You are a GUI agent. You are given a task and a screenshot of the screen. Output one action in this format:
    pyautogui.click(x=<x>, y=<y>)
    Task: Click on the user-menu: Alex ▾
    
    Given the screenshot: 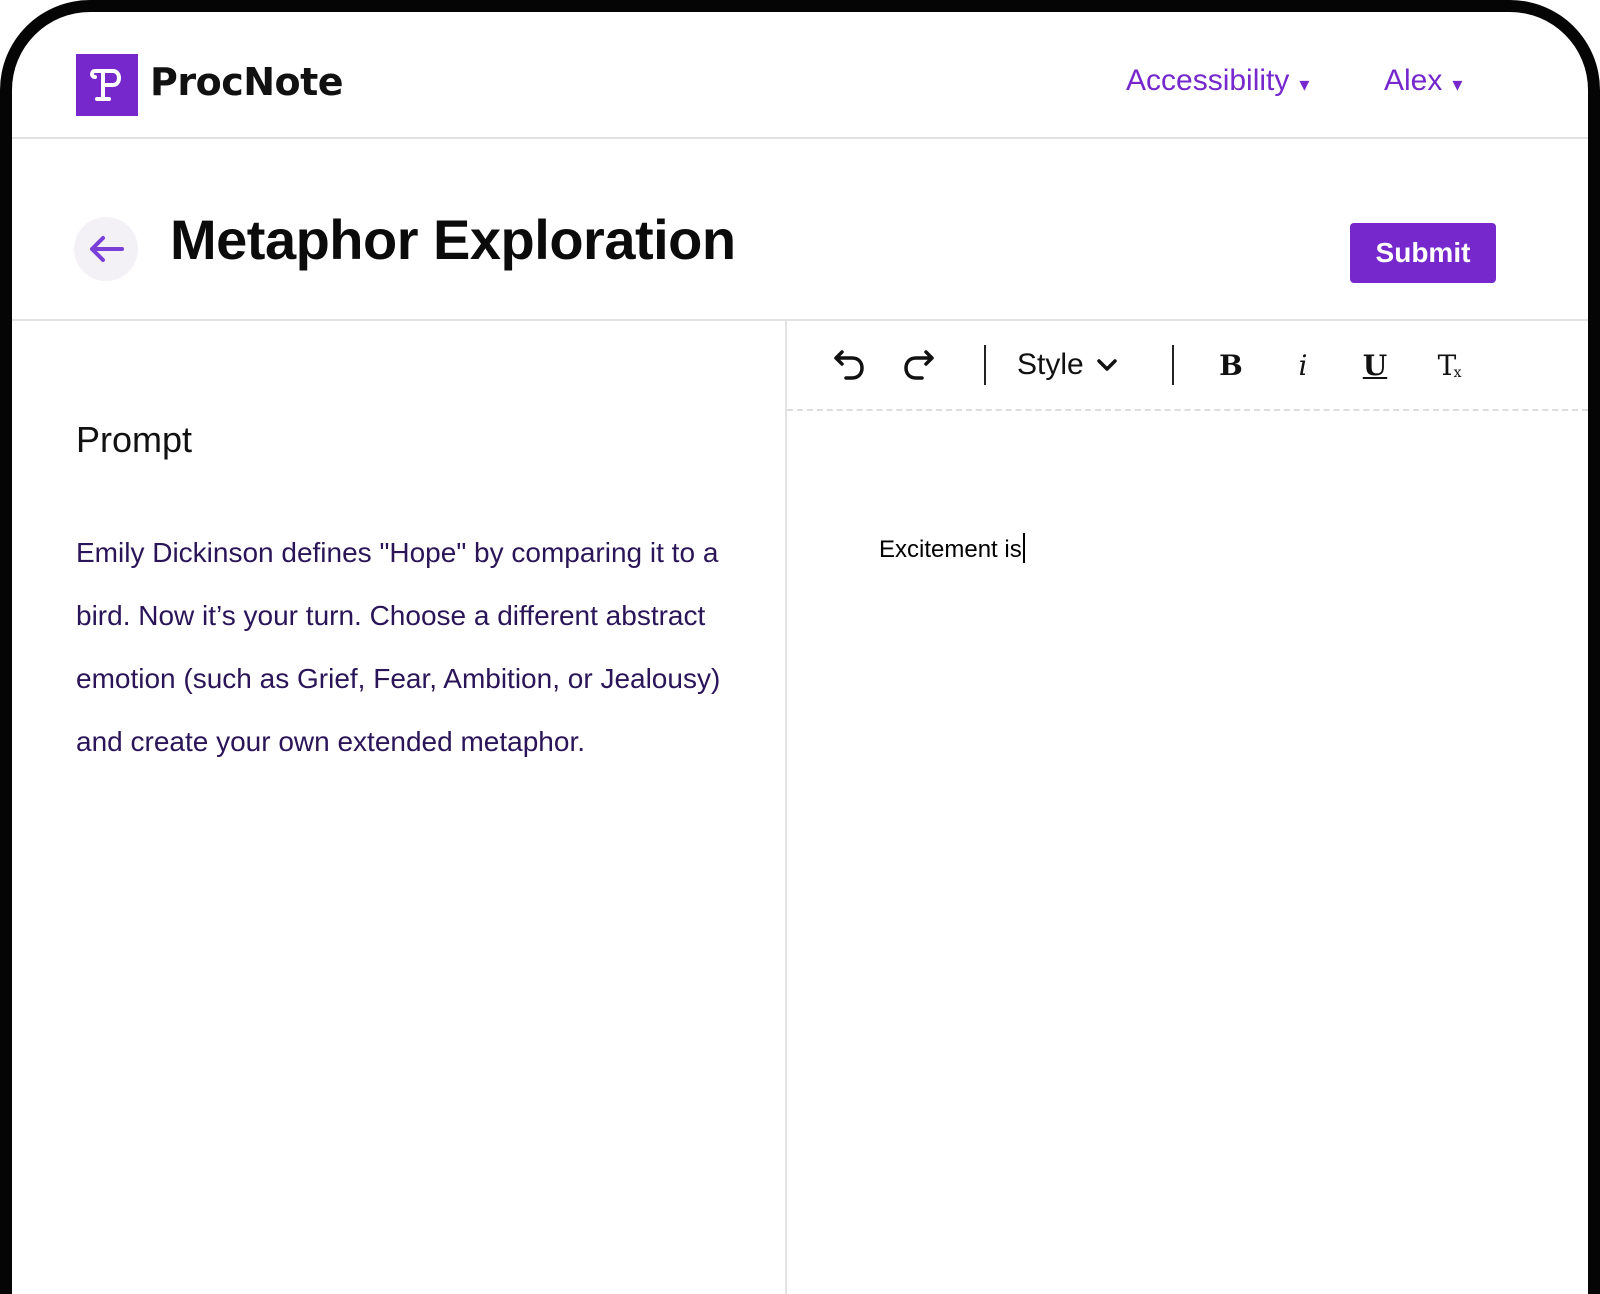 What is the action you would take?
    pyautogui.click(x=1423, y=81)
    